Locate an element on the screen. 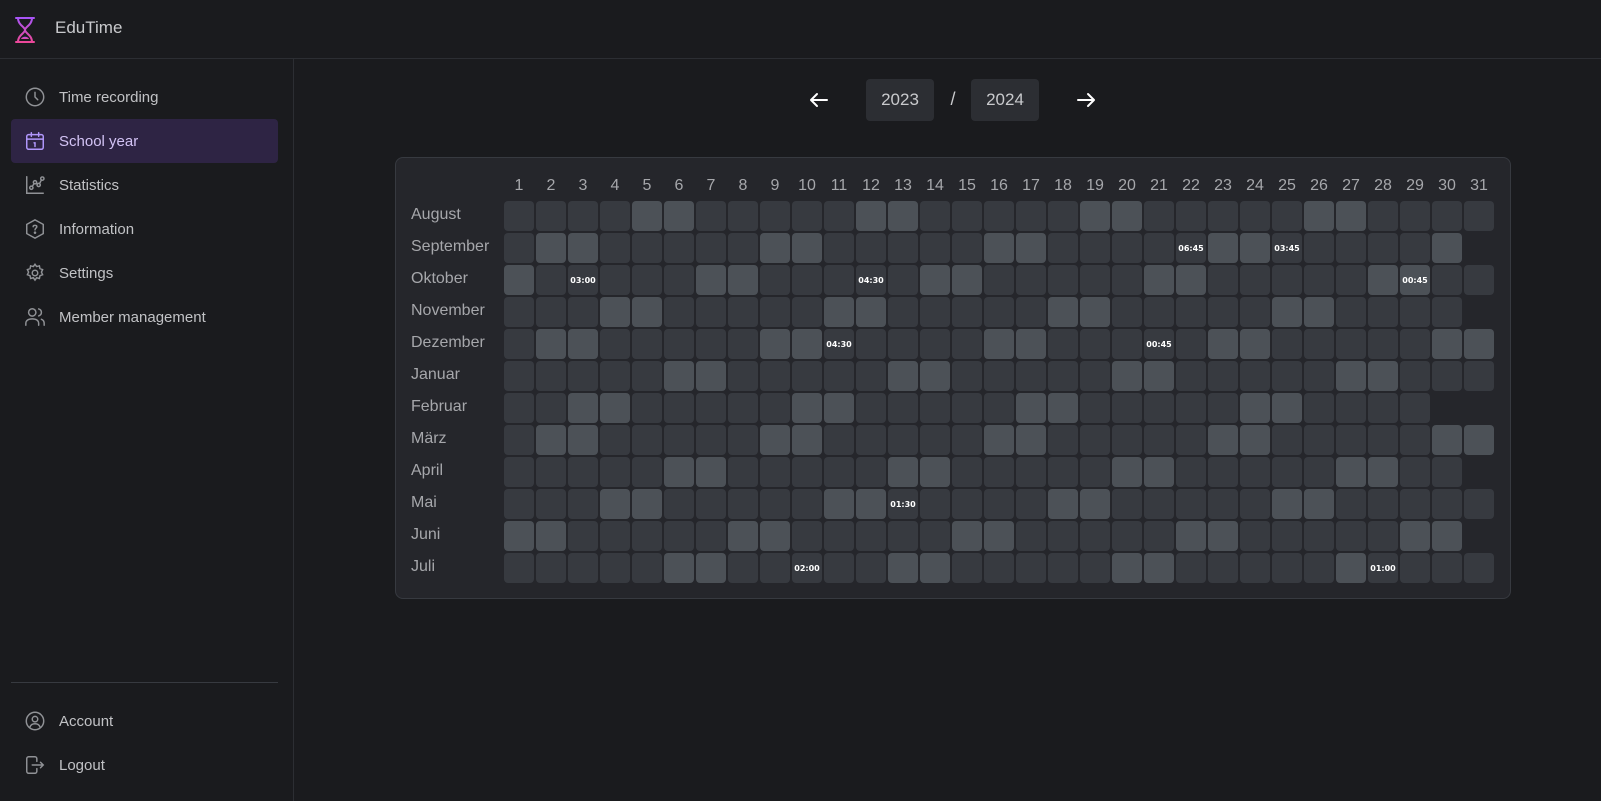 This screenshot has height=801, width=1601. day-cell: 03:00 is located at coordinates (583, 280).